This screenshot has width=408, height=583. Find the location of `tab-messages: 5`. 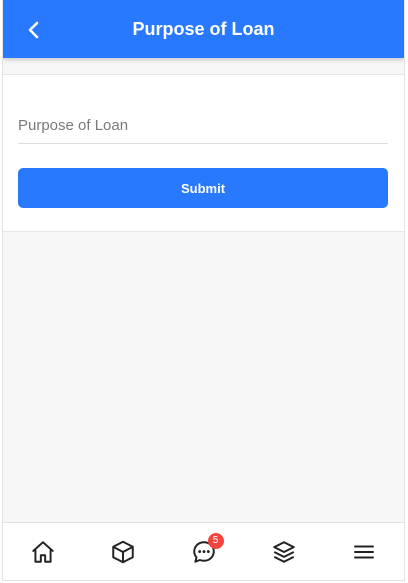

tab-messages: 5 is located at coordinates (203, 551).